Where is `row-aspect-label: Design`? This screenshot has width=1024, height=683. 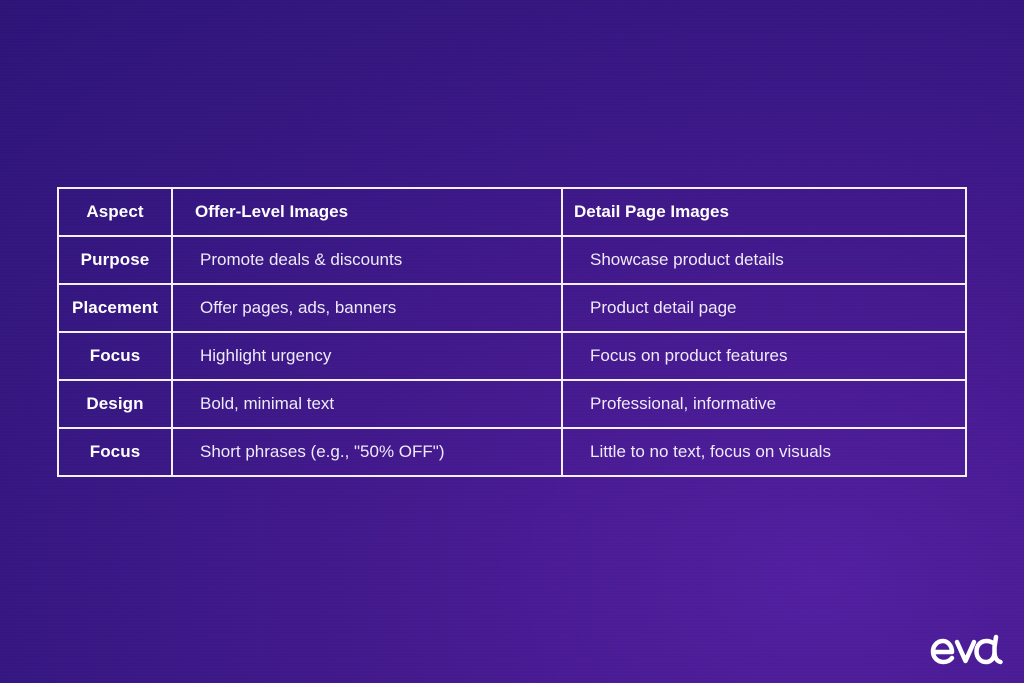
row-aspect-label: Design is located at coordinates (115, 404).